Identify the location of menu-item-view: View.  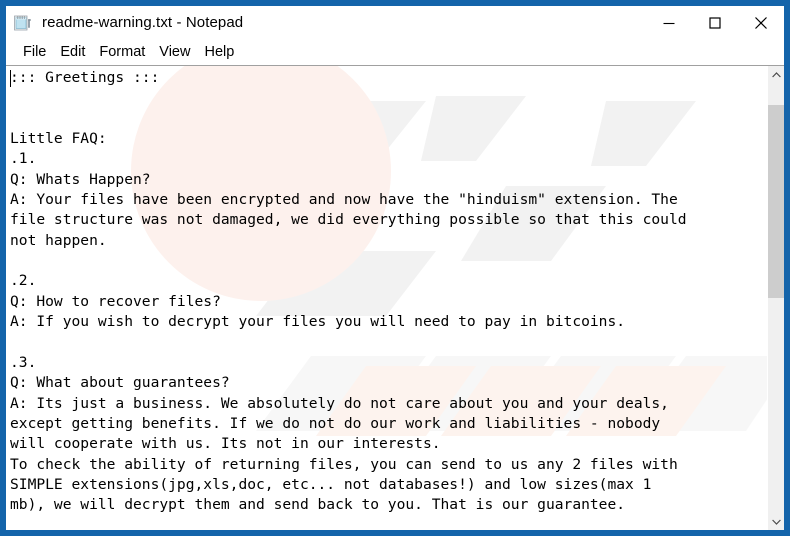
(174, 52).